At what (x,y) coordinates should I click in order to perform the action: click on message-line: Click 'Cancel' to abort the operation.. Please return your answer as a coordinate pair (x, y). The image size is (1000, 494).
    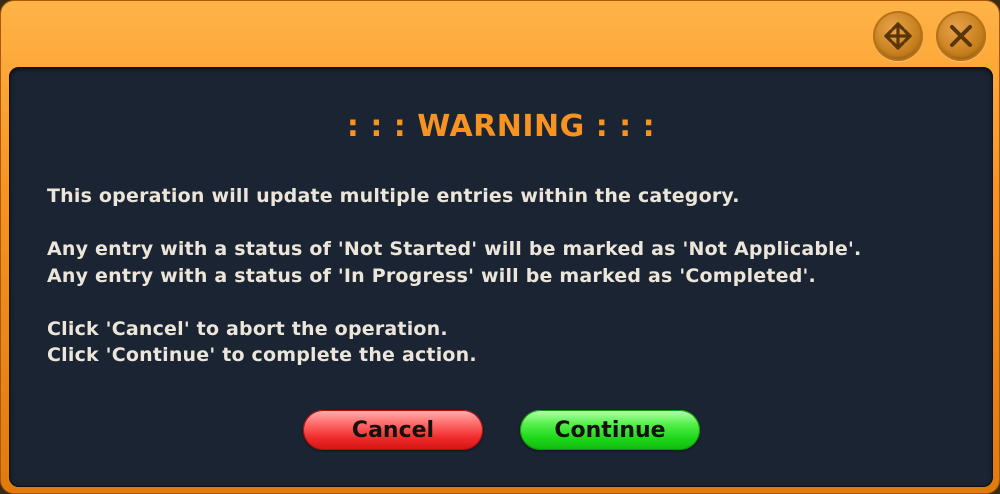
    Looking at the image, I should click on (247, 328).